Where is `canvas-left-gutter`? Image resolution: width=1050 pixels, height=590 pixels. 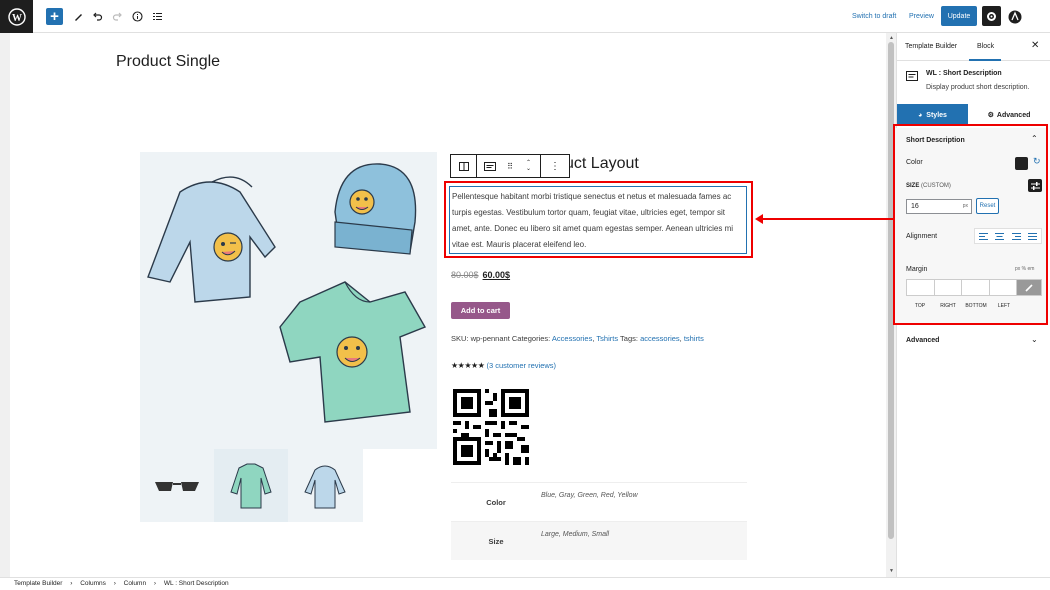
canvas-left-gutter is located at coordinates (5, 305).